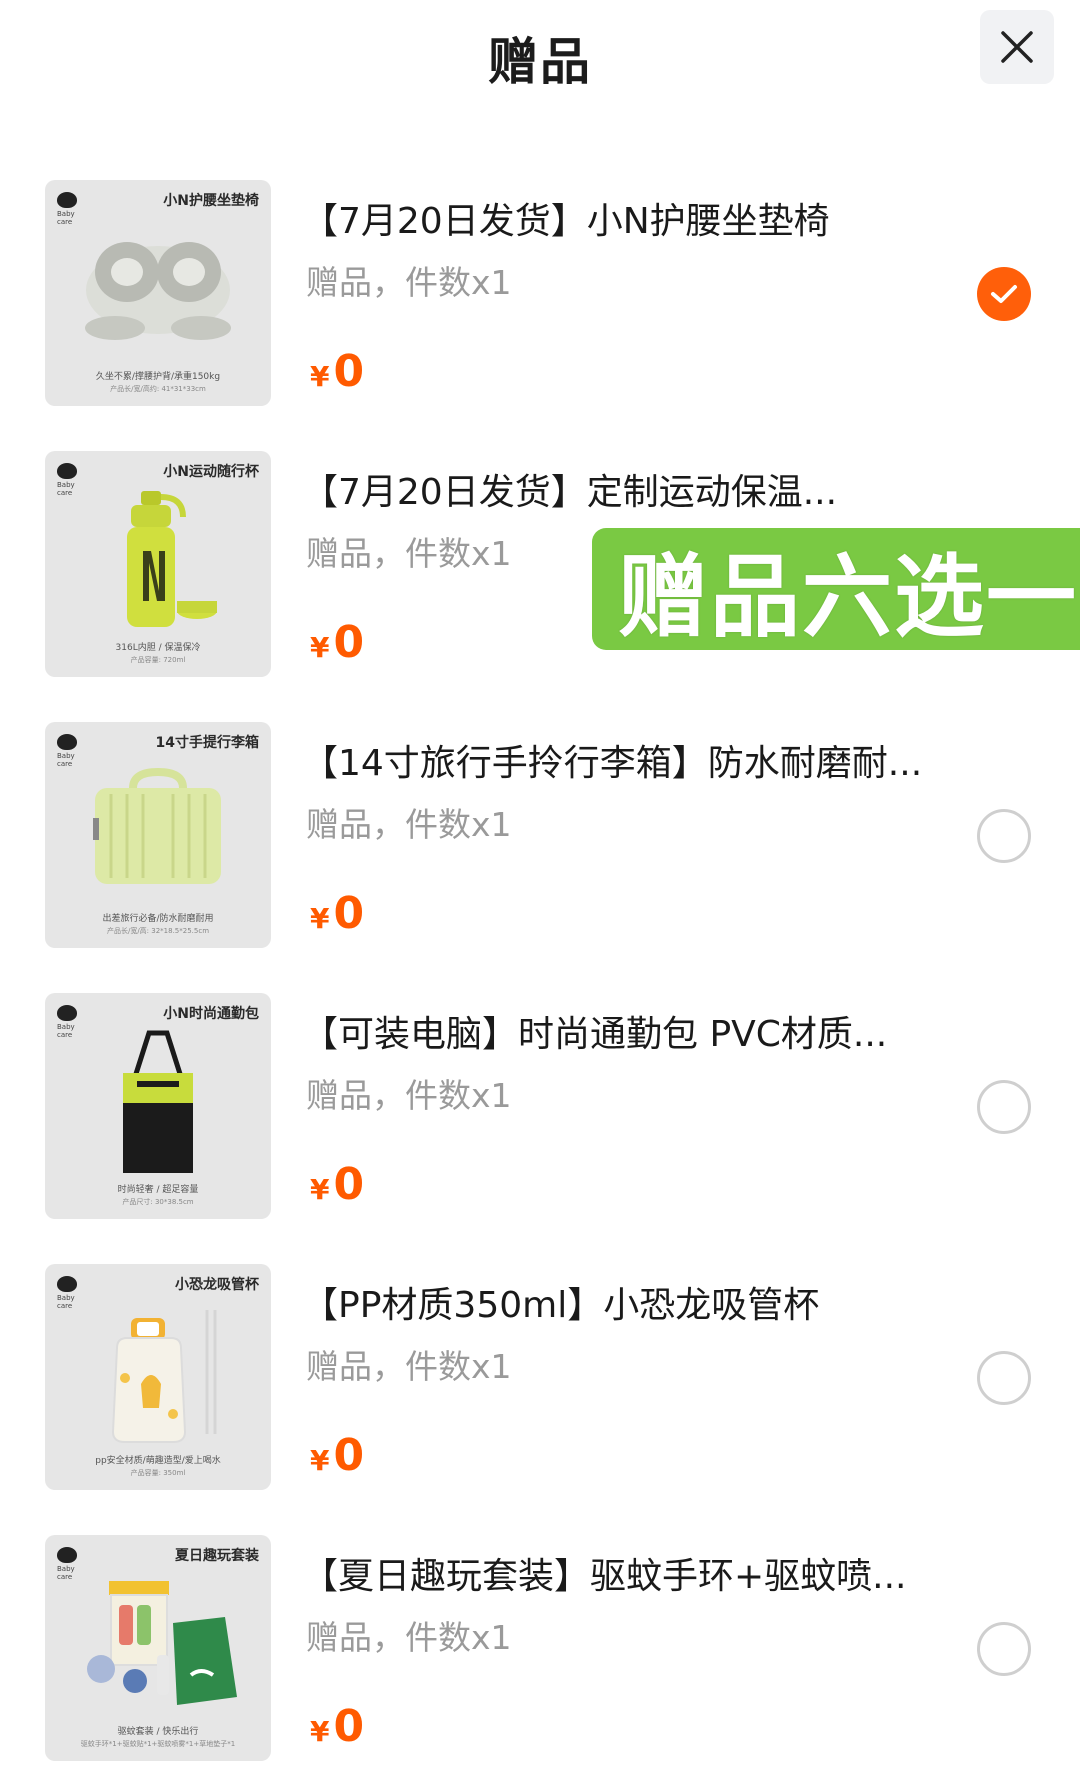 Image resolution: width=1080 pixels, height=1789 pixels. I want to click on header: 赠品, so click(540, 55).